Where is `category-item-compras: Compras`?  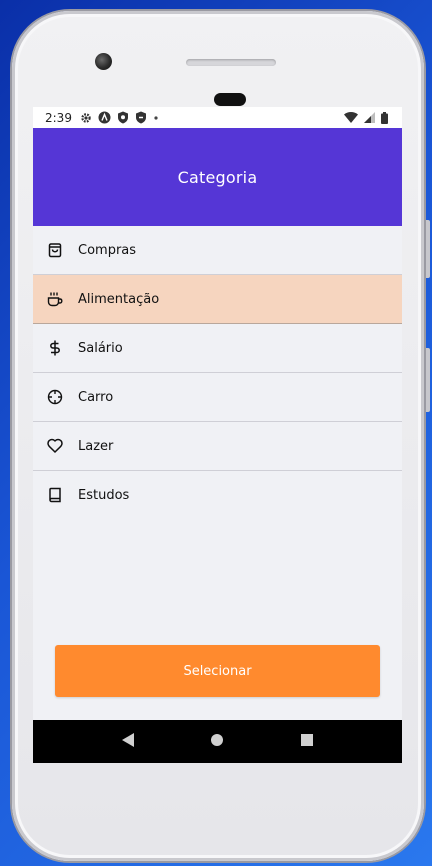 category-item-compras: Compras is located at coordinates (217, 250).